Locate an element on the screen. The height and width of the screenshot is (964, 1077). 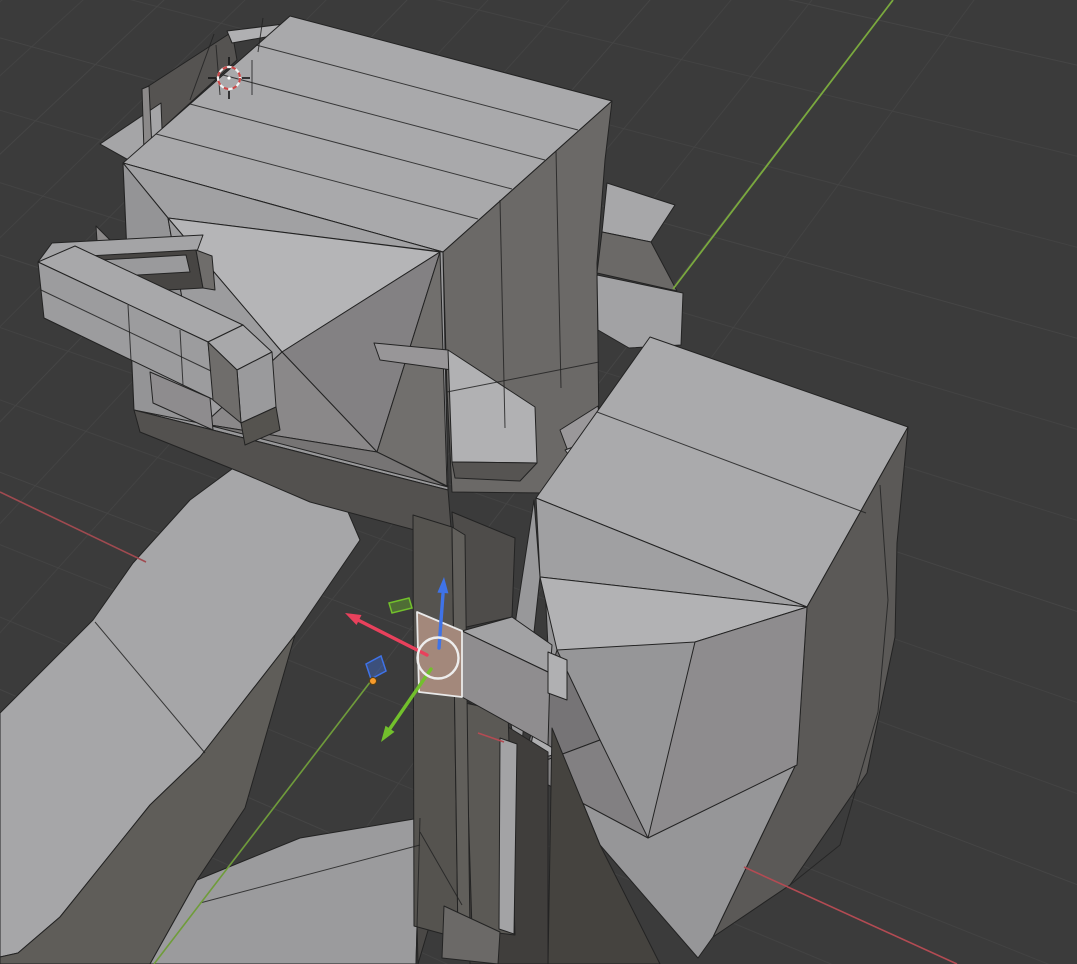
3d-cursor-center-dot is located at coordinates (229, 78).